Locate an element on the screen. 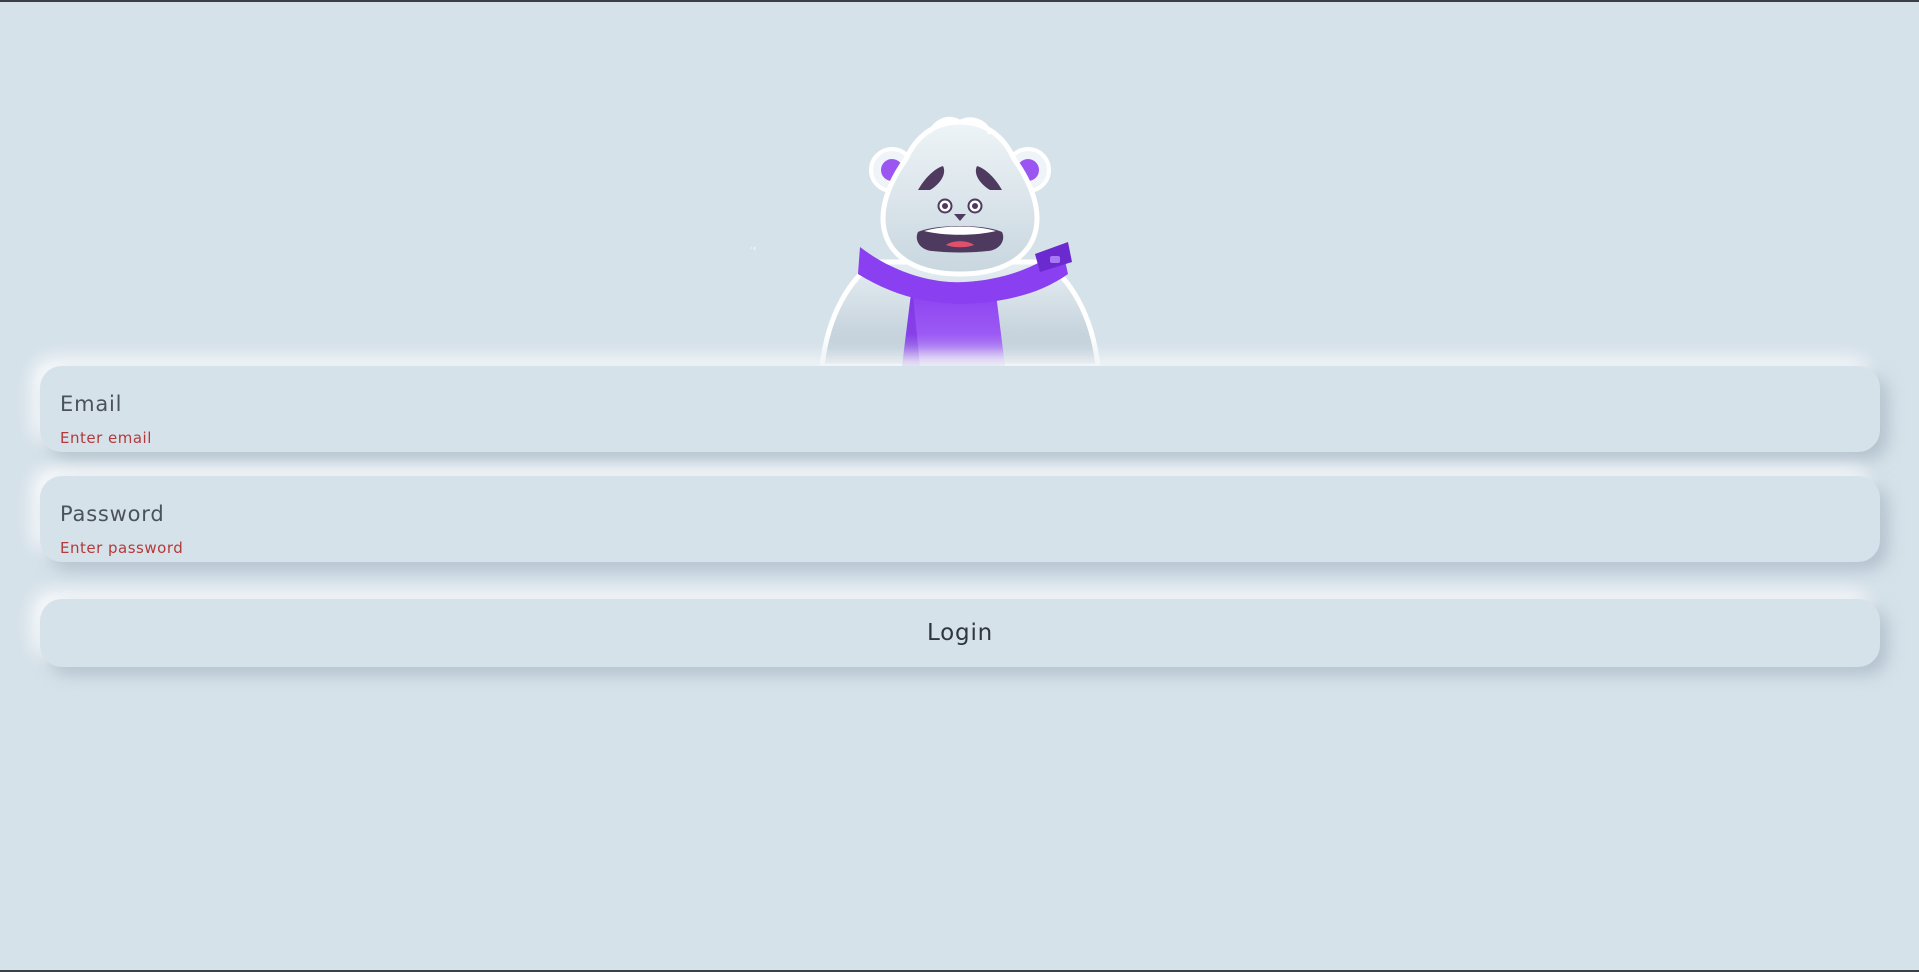 This screenshot has width=1919, height=972. polar-bear-mascot-icon is located at coordinates (960, 240).